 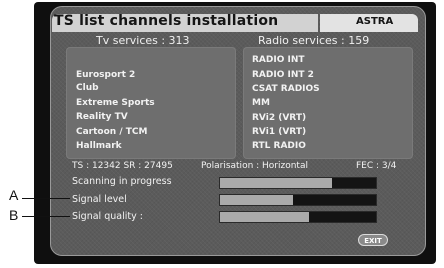 What do you see at coordinates (286, 89) in the screenshot?
I see `list-item: CSAT RADIOS` at bounding box center [286, 89].